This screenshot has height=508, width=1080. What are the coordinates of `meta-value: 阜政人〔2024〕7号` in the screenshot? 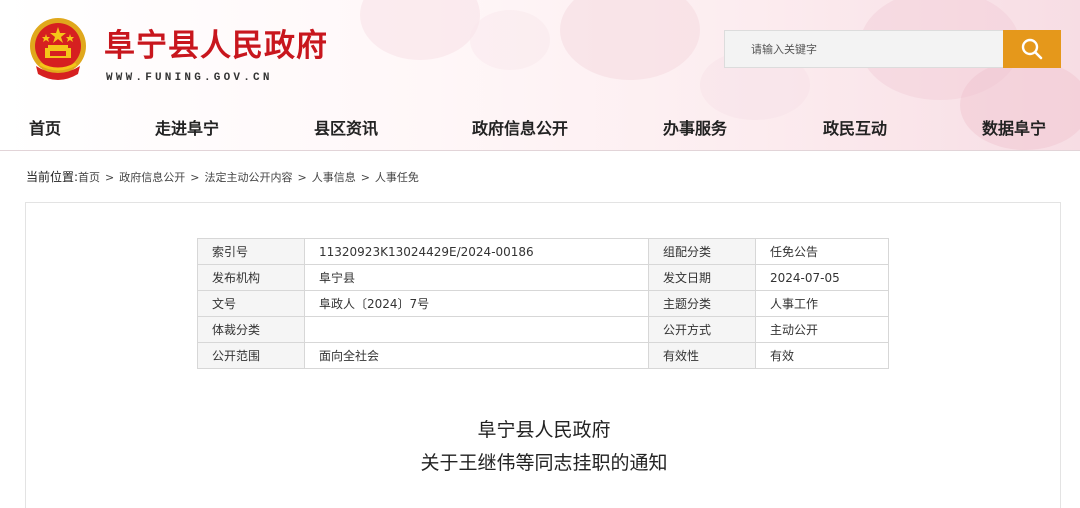 It's located at (476, 303).